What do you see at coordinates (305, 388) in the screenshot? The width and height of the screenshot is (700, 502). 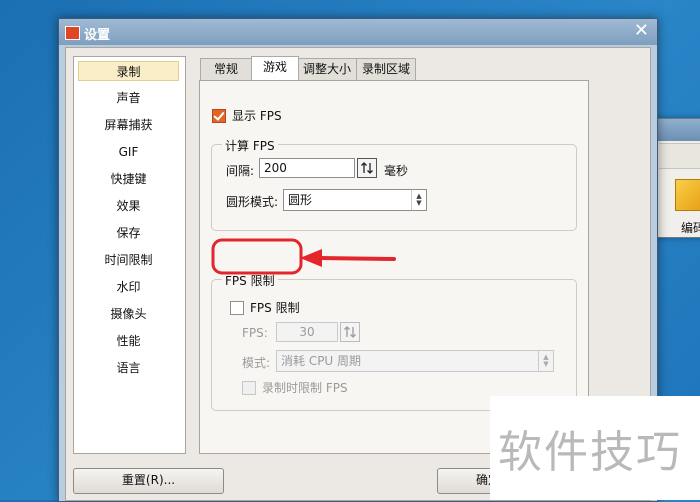 I see `record-limit-label: 录制时限制 FPS` at bounding box center [305, 388].